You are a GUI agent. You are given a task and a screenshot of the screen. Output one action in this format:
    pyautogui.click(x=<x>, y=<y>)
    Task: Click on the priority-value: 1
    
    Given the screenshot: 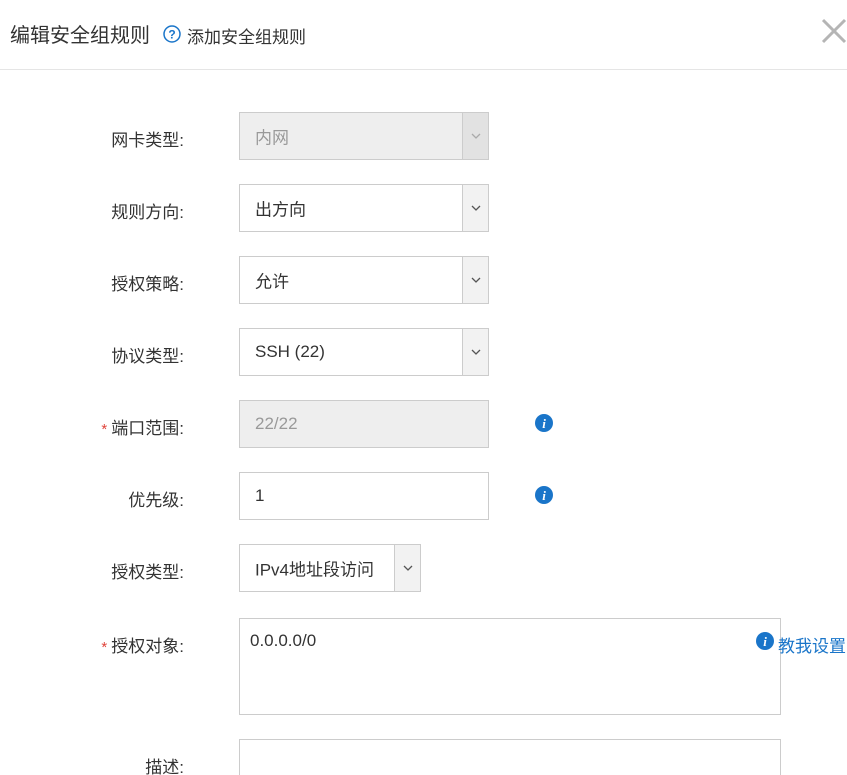 What is the action you would take?
    pyautogui.click(x=260, y=495)
    